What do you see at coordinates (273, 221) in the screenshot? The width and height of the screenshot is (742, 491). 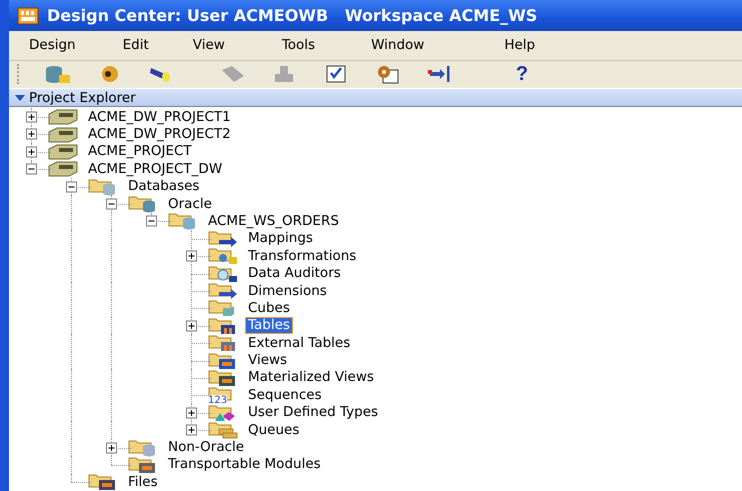 I see `tree-item: ACME_WS_ORDERS` at bounding box center [273, 221].